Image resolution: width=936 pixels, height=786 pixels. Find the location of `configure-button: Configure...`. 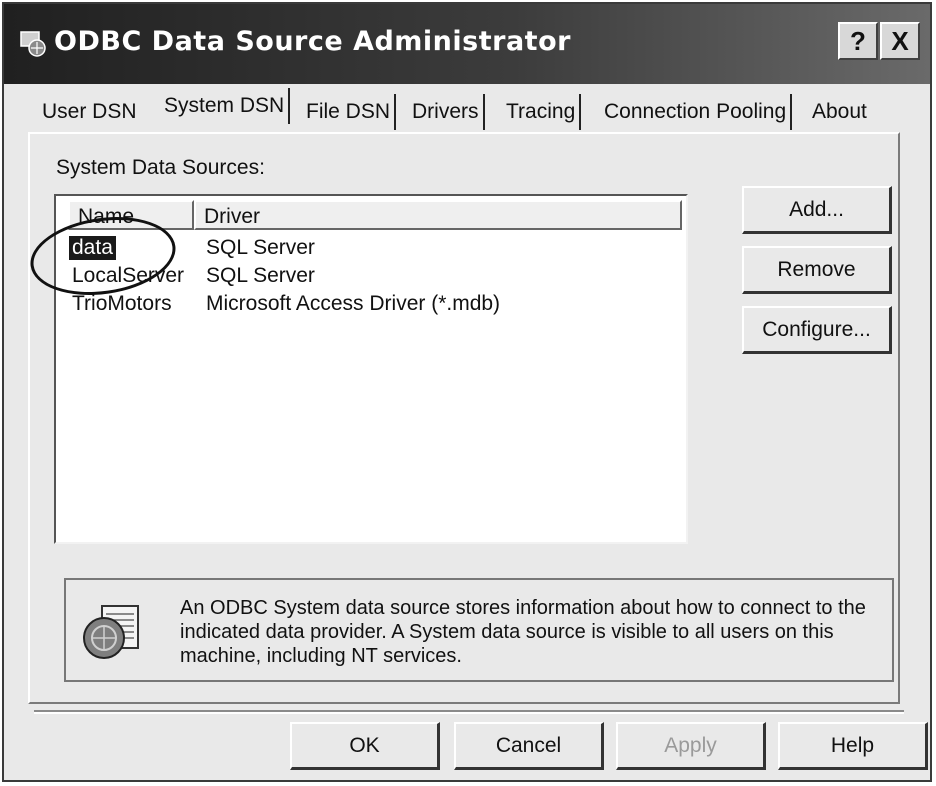

configure-button: Configure... is located at coordinates (817, 330).